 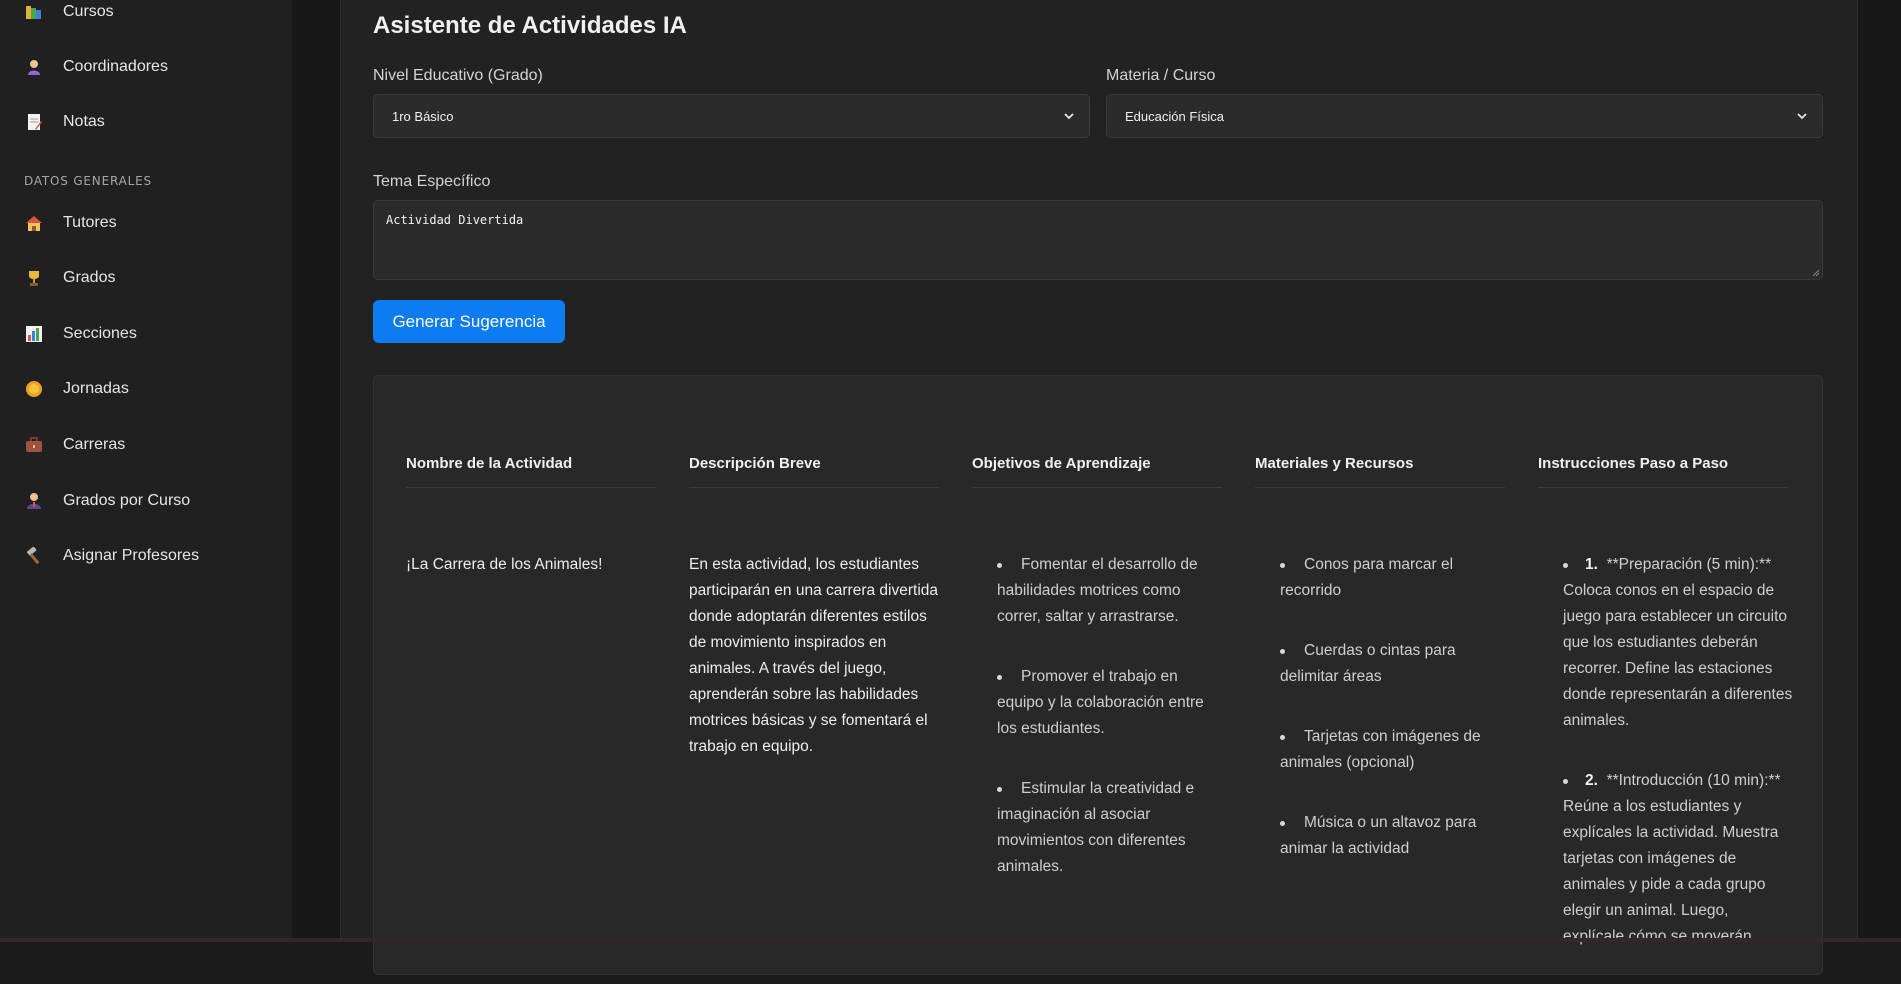 I want to click on header-objectives: Objetivos de Aprendizaje, so click(x=1097, y=471).